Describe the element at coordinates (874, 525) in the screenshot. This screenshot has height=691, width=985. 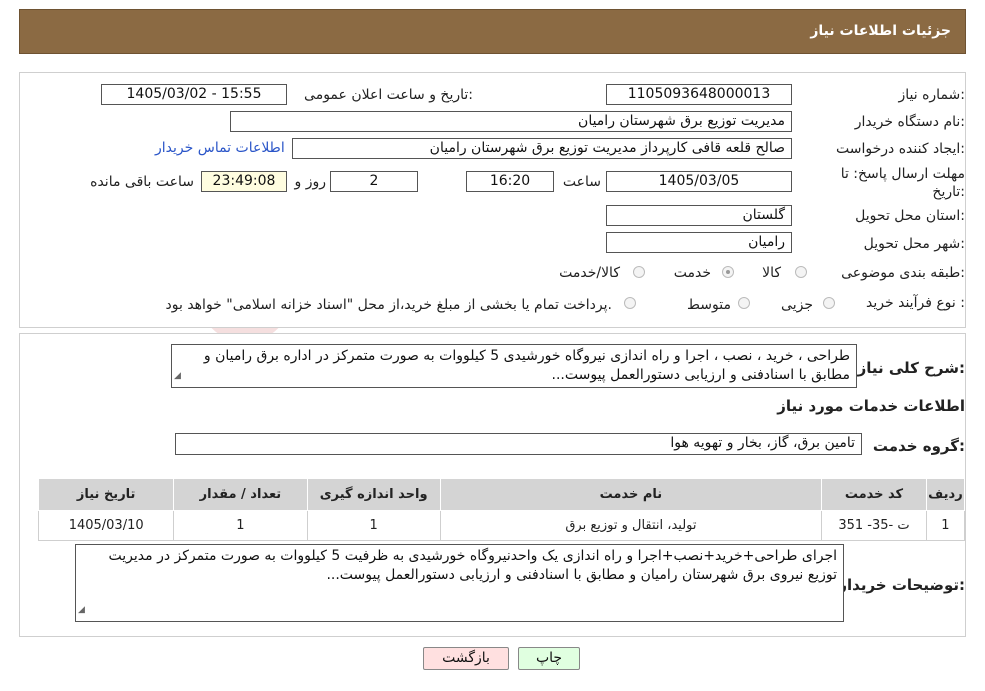
I see `cell-code: ت -35- 351` at that location.